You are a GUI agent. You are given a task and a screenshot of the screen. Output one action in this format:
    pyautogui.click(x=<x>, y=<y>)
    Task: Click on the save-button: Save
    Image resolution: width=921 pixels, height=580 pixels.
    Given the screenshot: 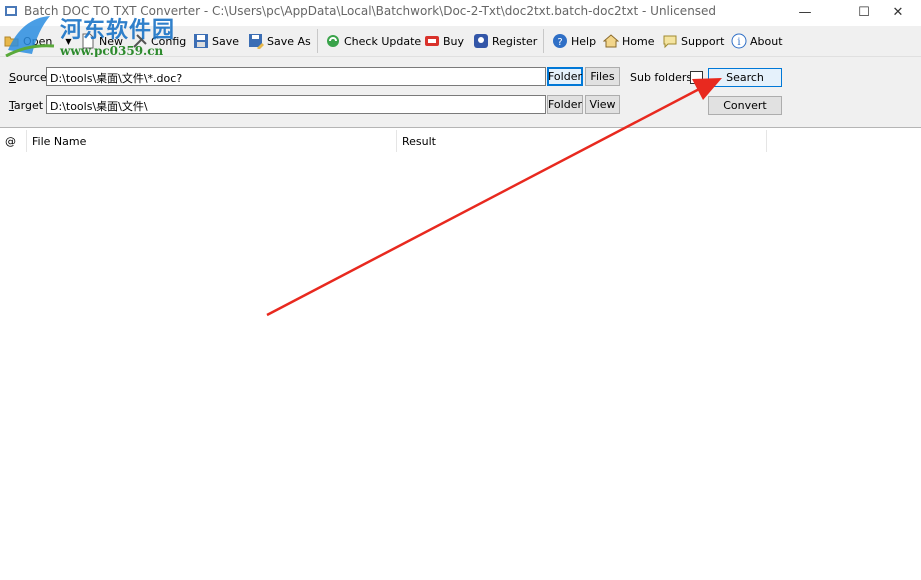 What is the action you would take?
    pyautogui.click(x=216, y=41)
    